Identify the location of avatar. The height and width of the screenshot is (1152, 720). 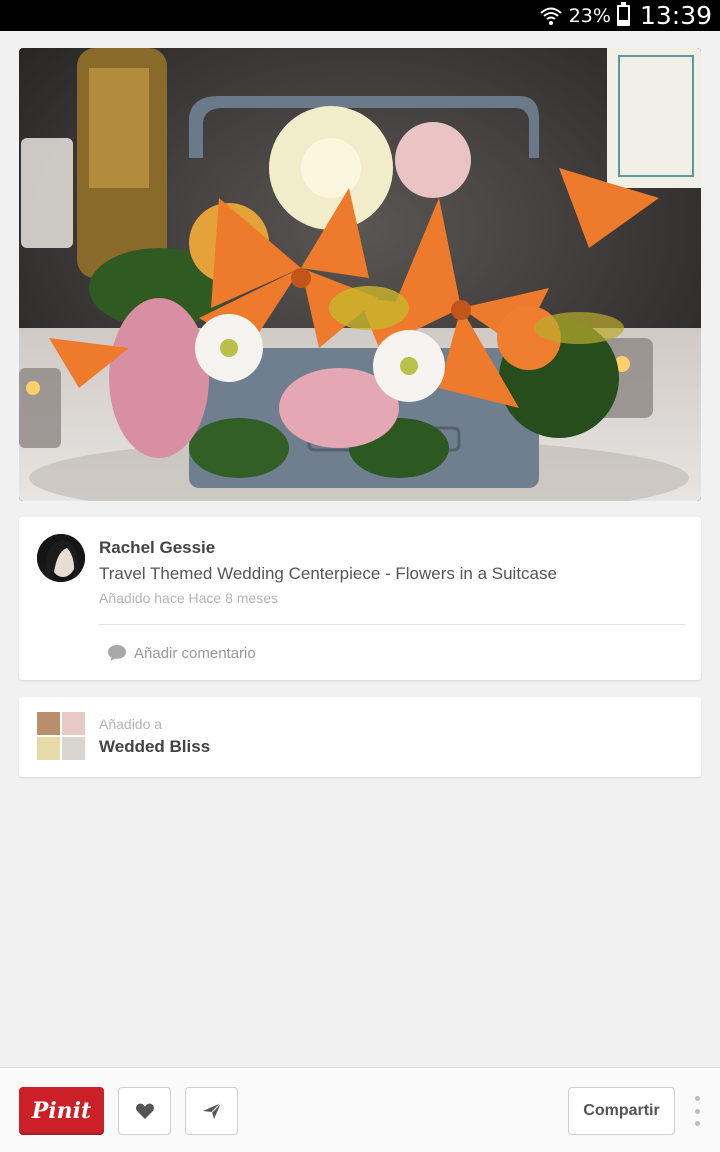
(61, 558).